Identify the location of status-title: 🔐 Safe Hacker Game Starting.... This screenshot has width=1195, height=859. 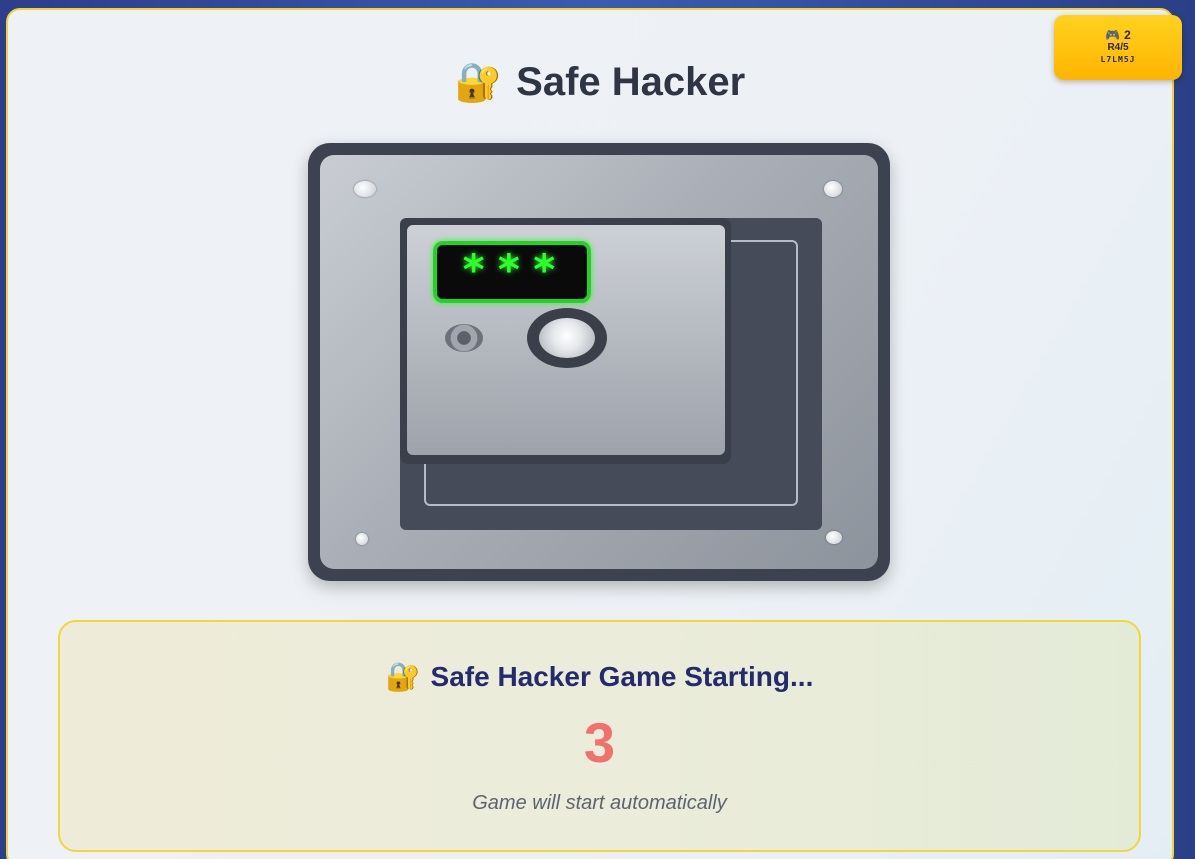
(599, 676).